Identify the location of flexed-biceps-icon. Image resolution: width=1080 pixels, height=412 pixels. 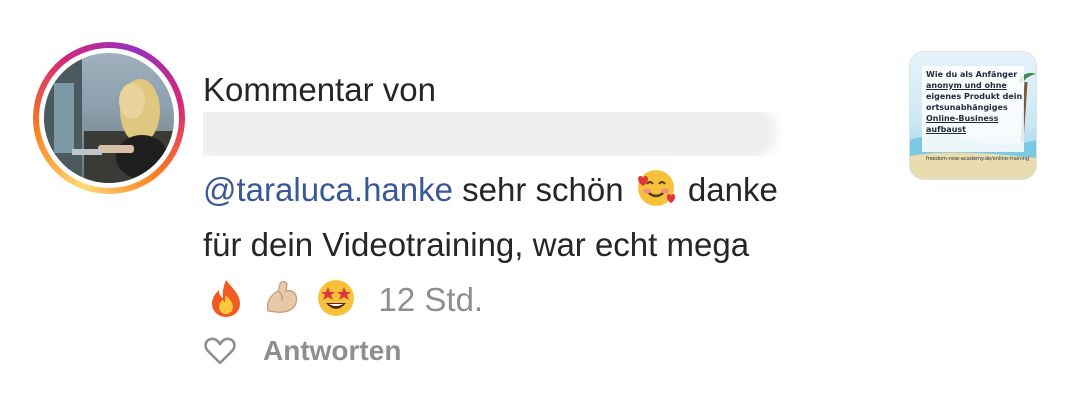
(282, 297).